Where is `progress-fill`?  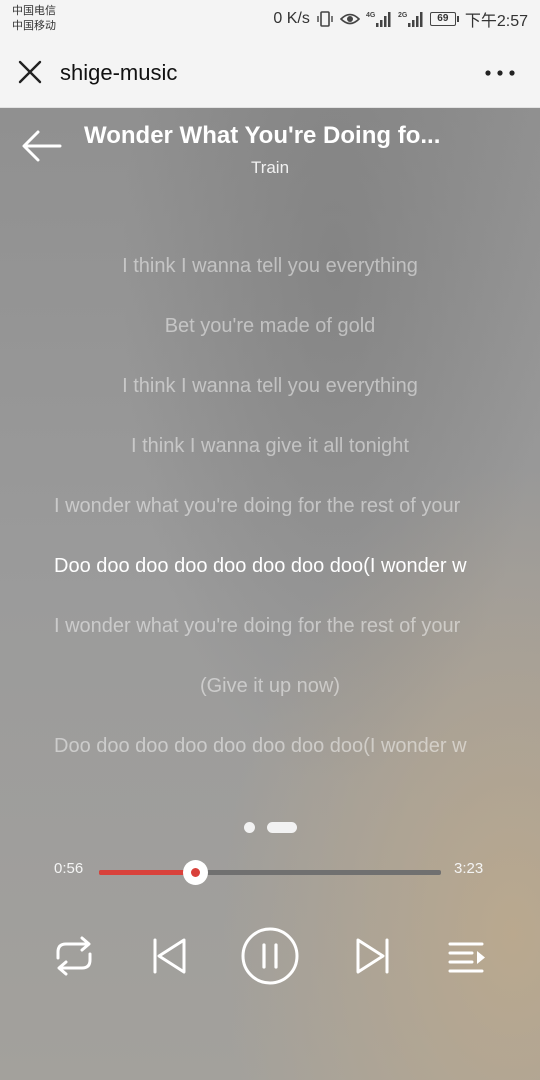
progress-fill is located at coordinates (147, 872).